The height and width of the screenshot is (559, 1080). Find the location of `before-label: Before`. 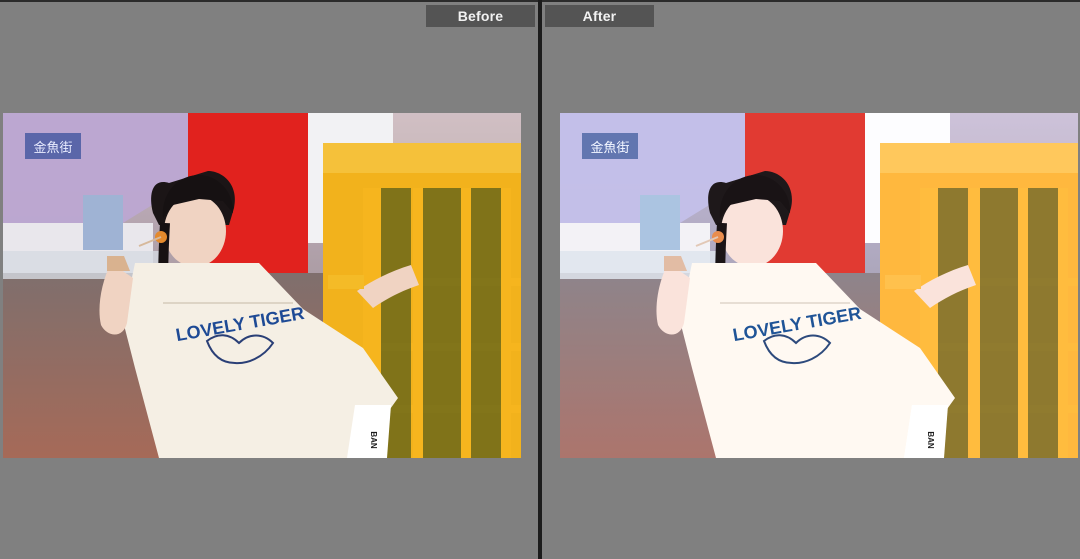

before-label: Before is located at coordinates (480, 16).